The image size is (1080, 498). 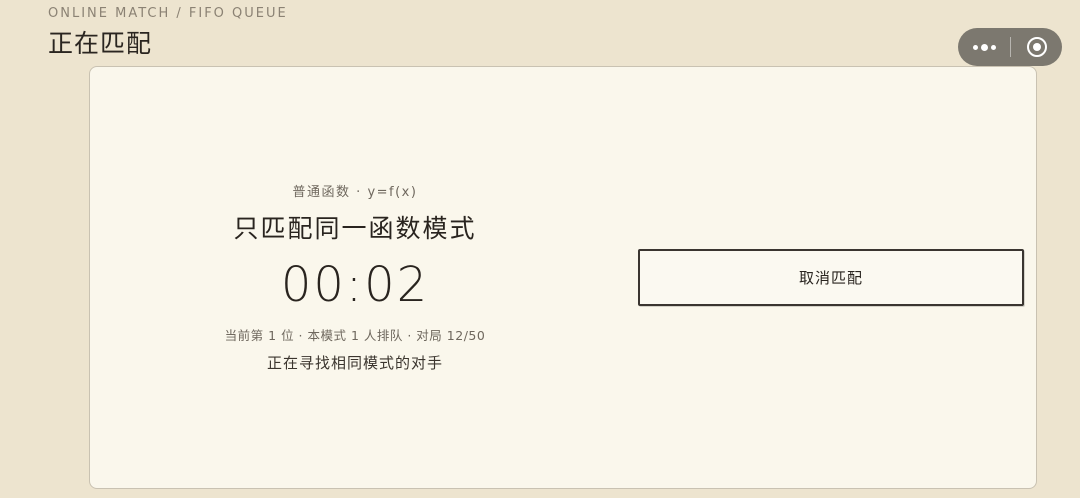 I want to click on mini-program-capsule, so click(x=1010, y=47).